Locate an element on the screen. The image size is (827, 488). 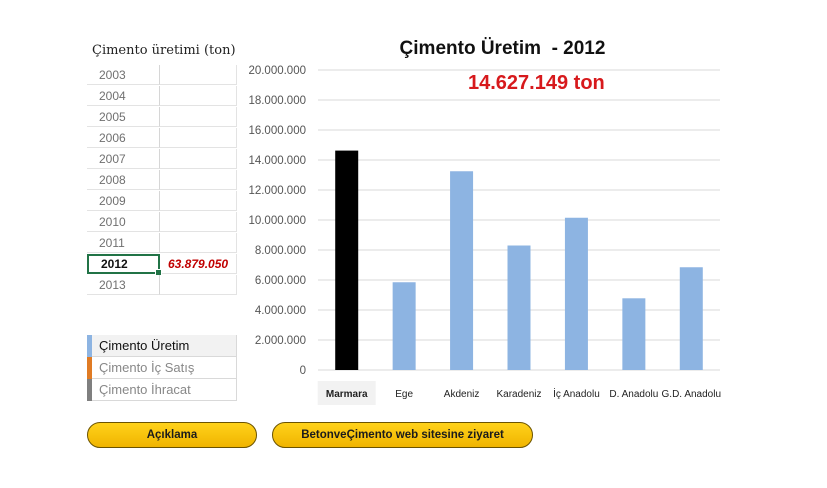
y-tick-label: 12.000.000 is located at coordinates (277, 191).